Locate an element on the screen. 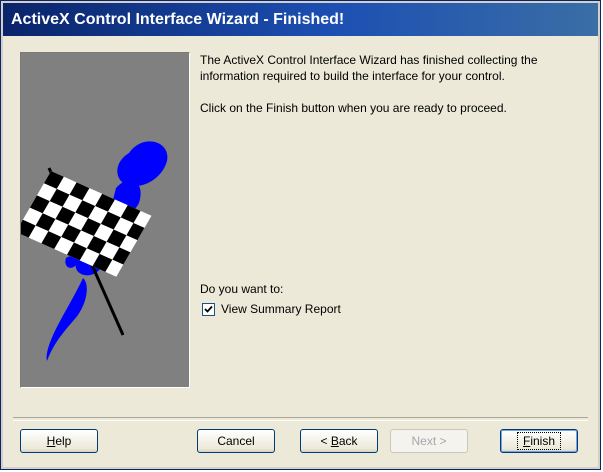  help-label-rest: elp is located at coordinates (63, 441).